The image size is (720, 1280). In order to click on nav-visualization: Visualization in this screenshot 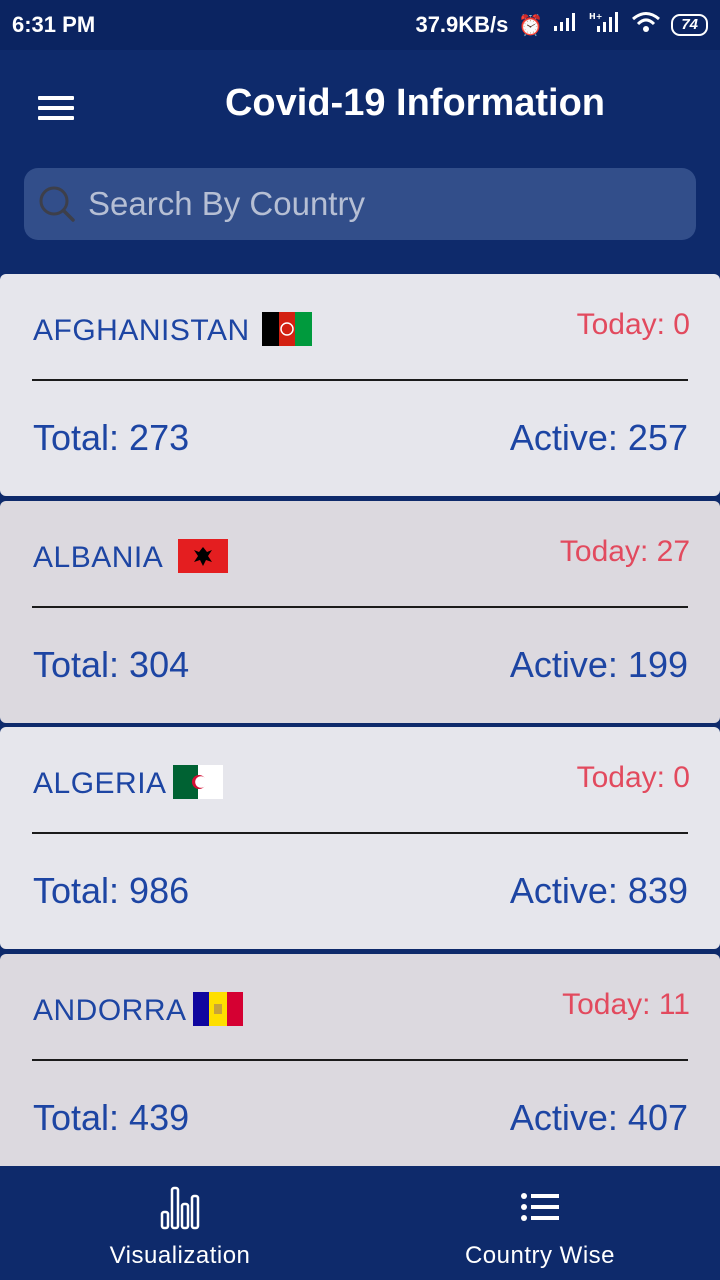, I will do `click(180, 1223)`.